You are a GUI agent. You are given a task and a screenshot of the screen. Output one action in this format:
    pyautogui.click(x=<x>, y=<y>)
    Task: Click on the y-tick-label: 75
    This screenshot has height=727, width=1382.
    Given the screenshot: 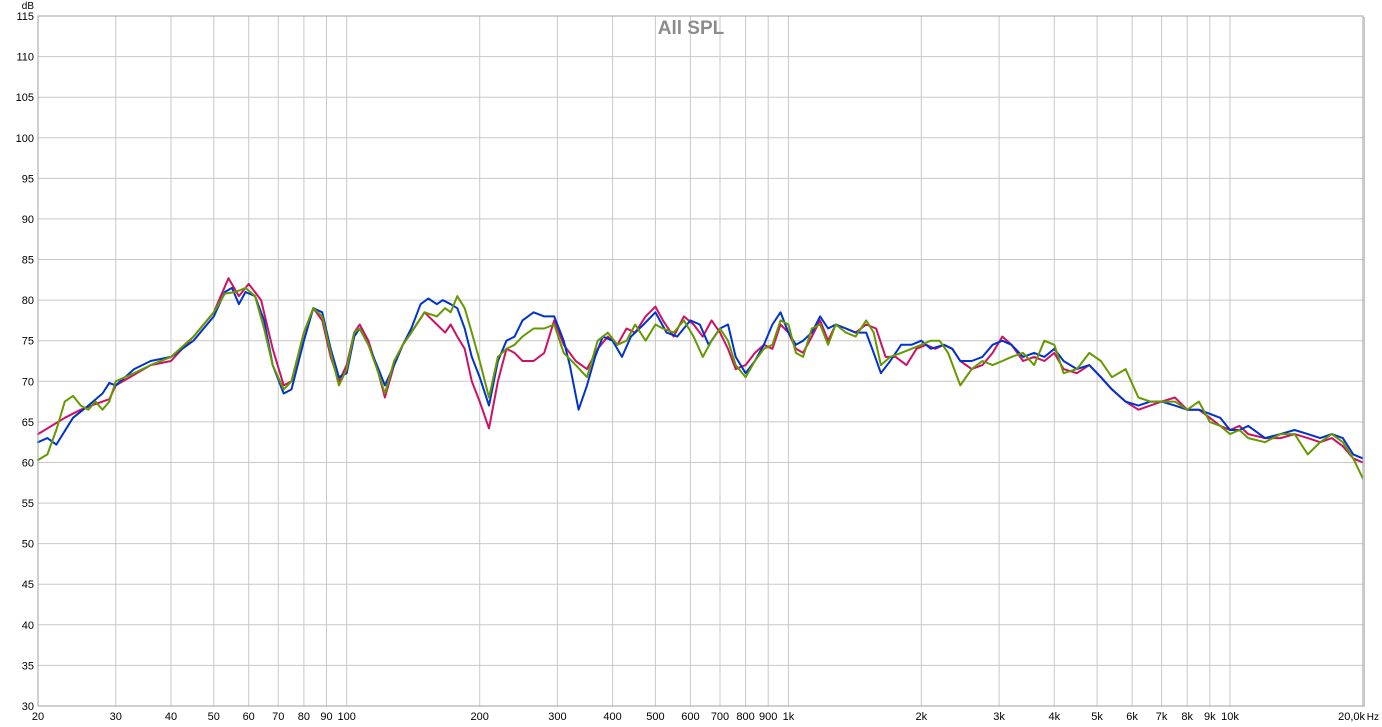 What is the action you would take?
    pyautogui.click(x=28, y=342)
    